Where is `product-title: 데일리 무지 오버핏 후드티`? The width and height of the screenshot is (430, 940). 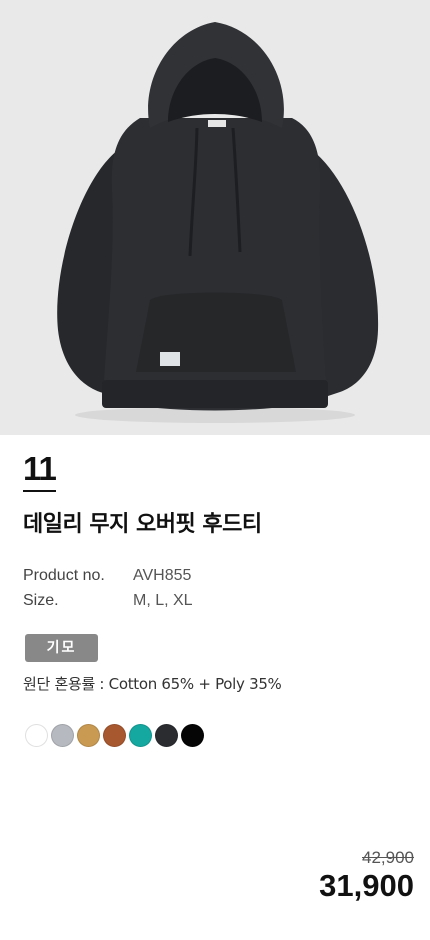
product-title: 데일리 무지 오버핏 후드티 is located at coordinates (142, 525).